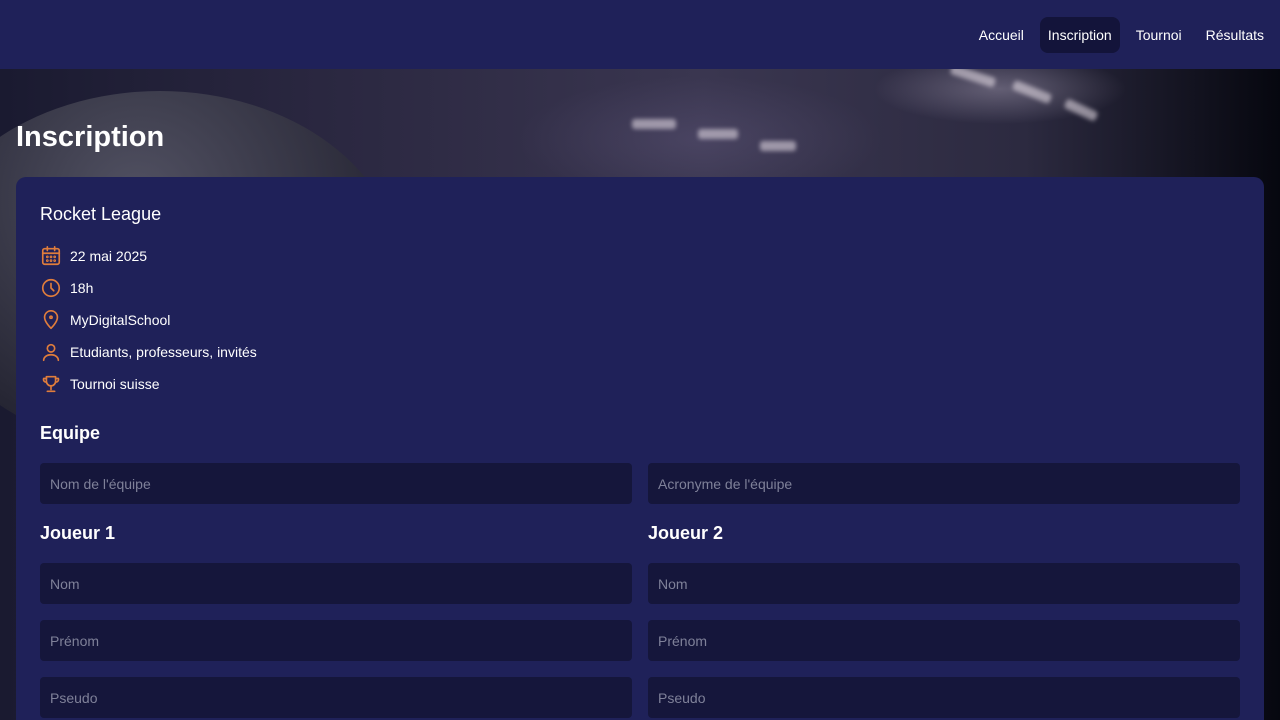 This screenshot has width=1280, height=720. Describe the element at coordinates (1159, 35) in the screenshot. I see `nav-tournoi: Tournoi` at that location.